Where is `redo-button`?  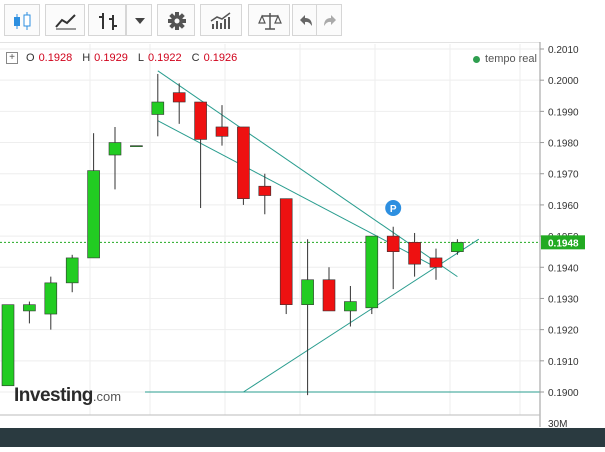 redo-button is located at coordinates (329, 20).